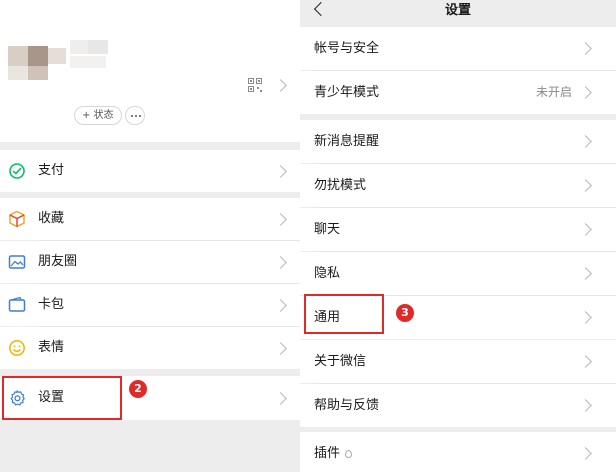 The image size is (616, 472). I want to click on teen-mode-status: 未开启, so click(553, 92).